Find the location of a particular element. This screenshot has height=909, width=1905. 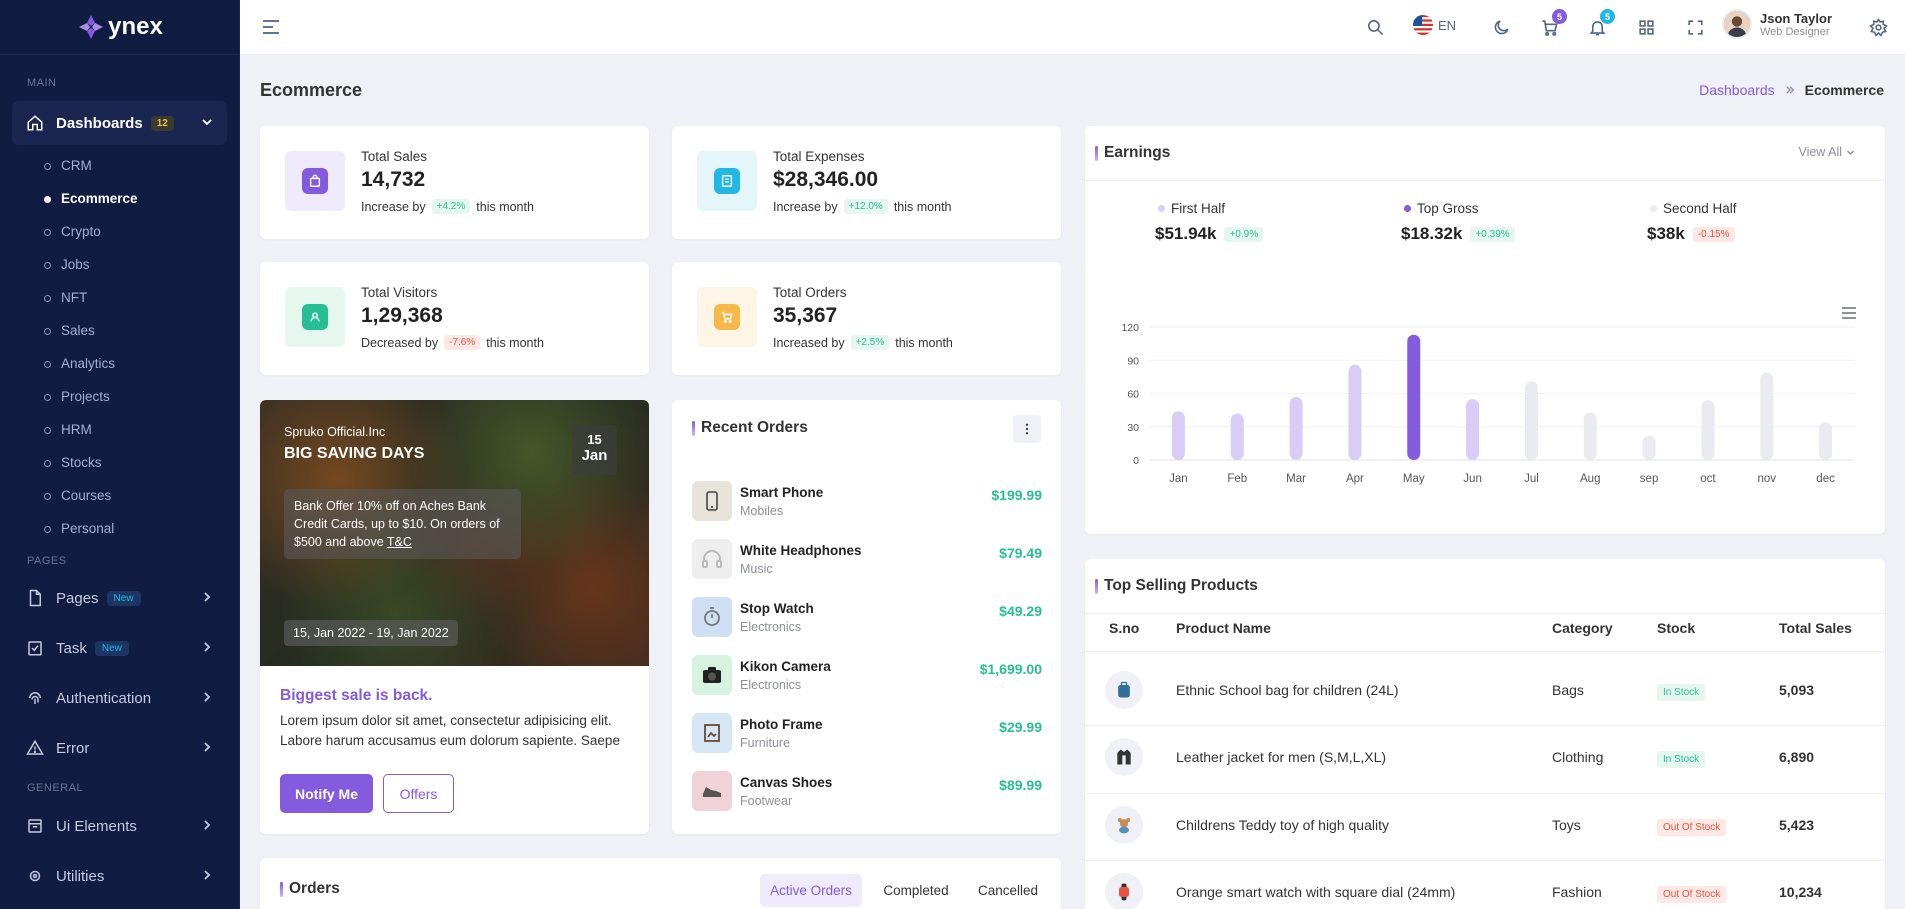

chart-menu-button is located at coordinates (1849, 313).